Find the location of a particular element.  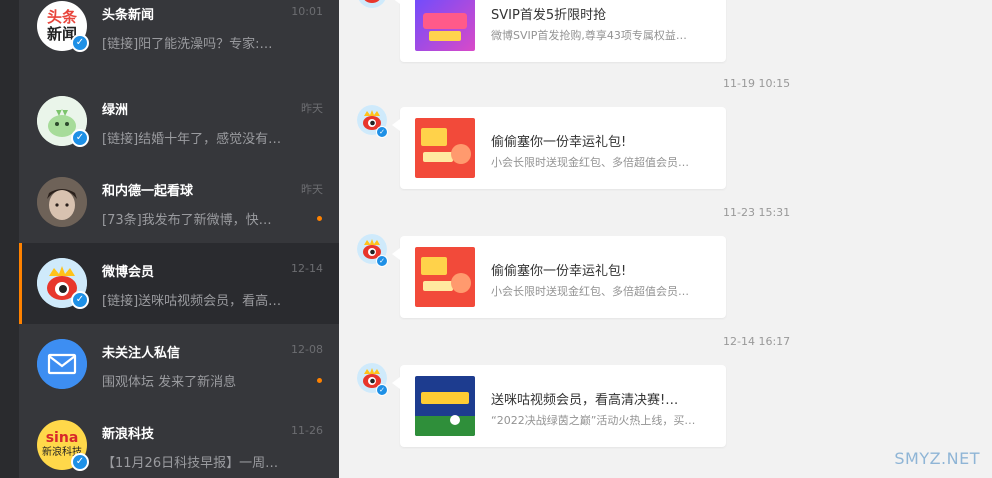

conversation-time: 10:01 is located at coordinates (307, 11).